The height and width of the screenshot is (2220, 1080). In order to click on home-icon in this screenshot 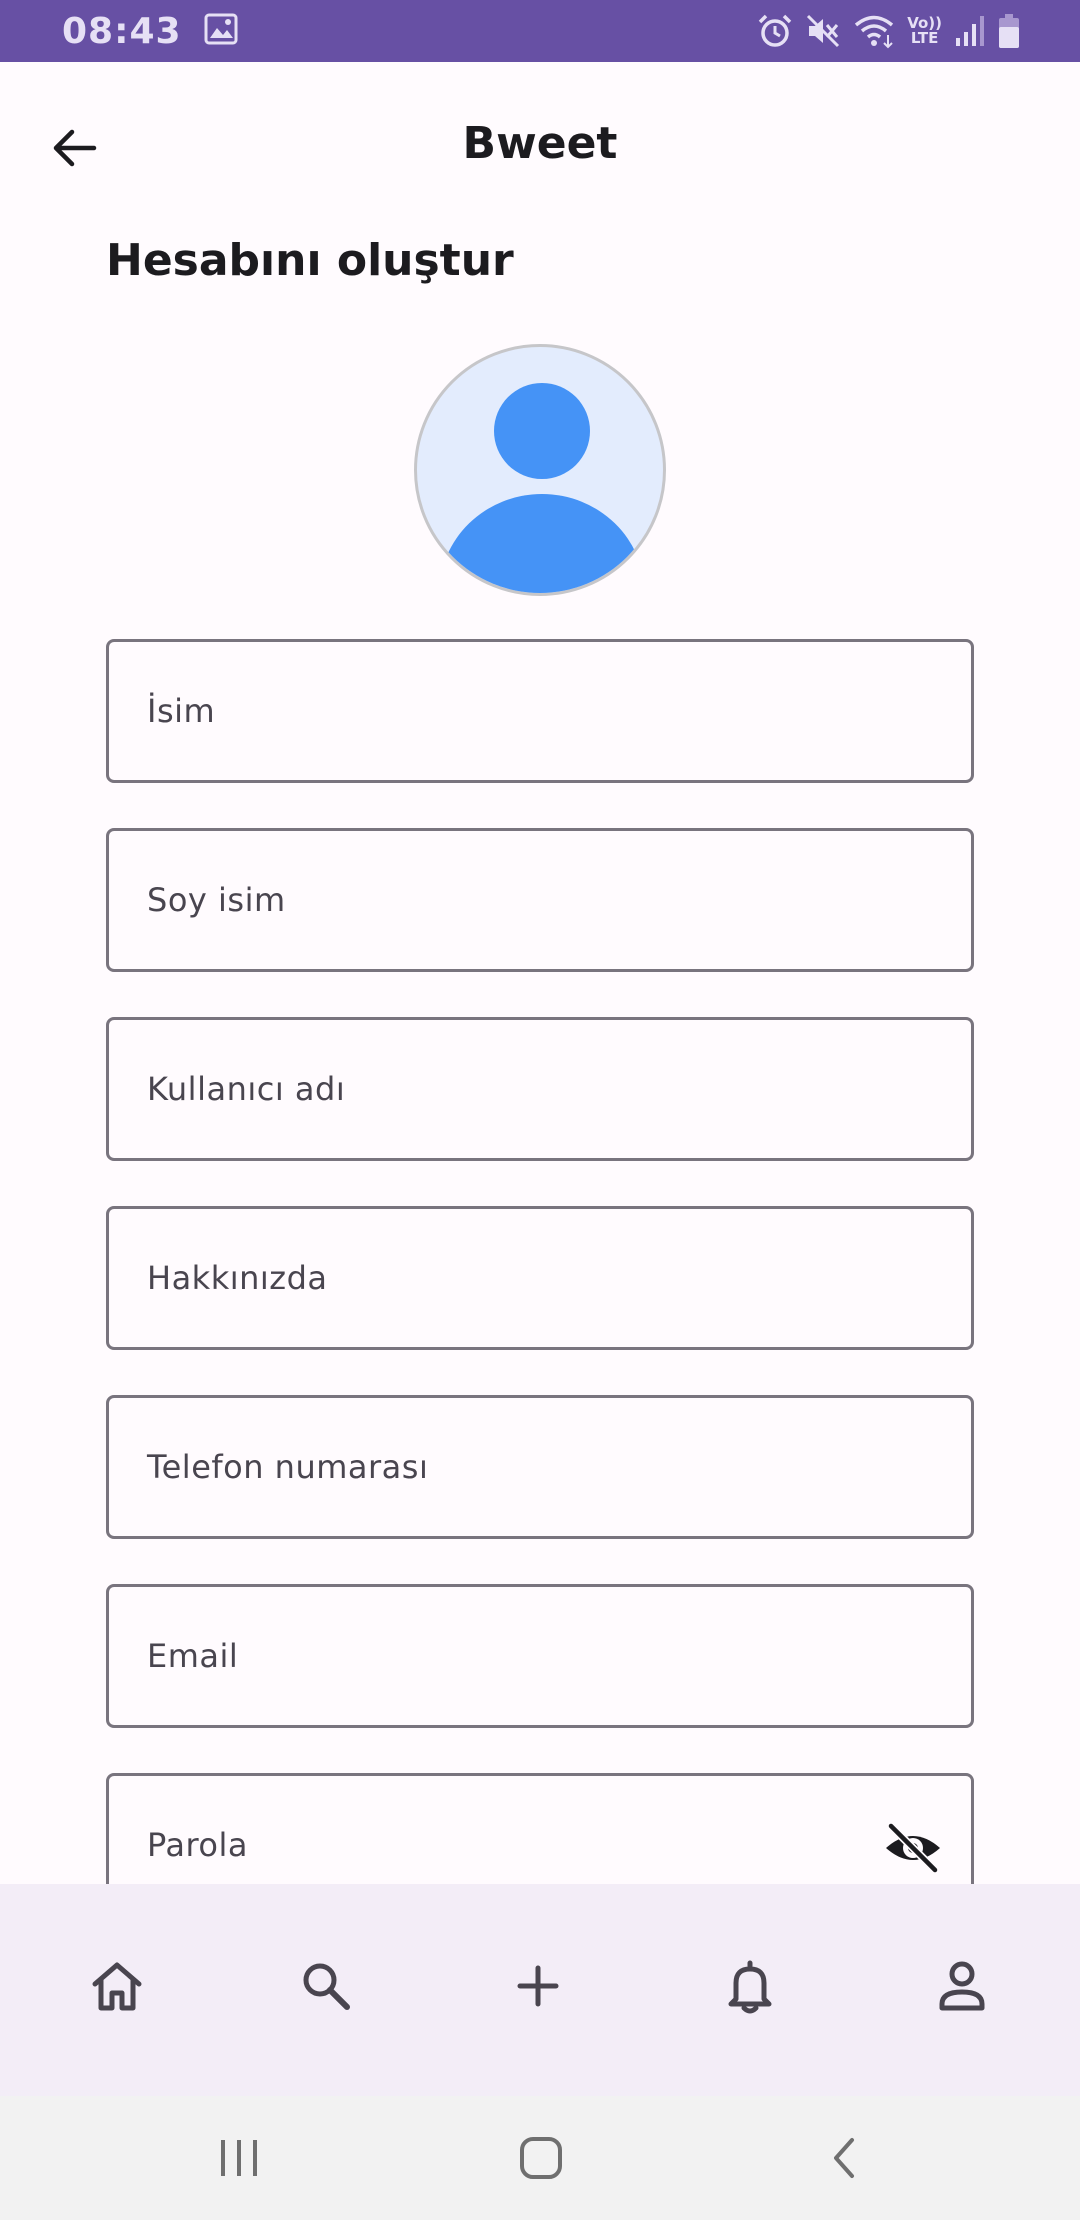, I will do `click(117, 1986)`.